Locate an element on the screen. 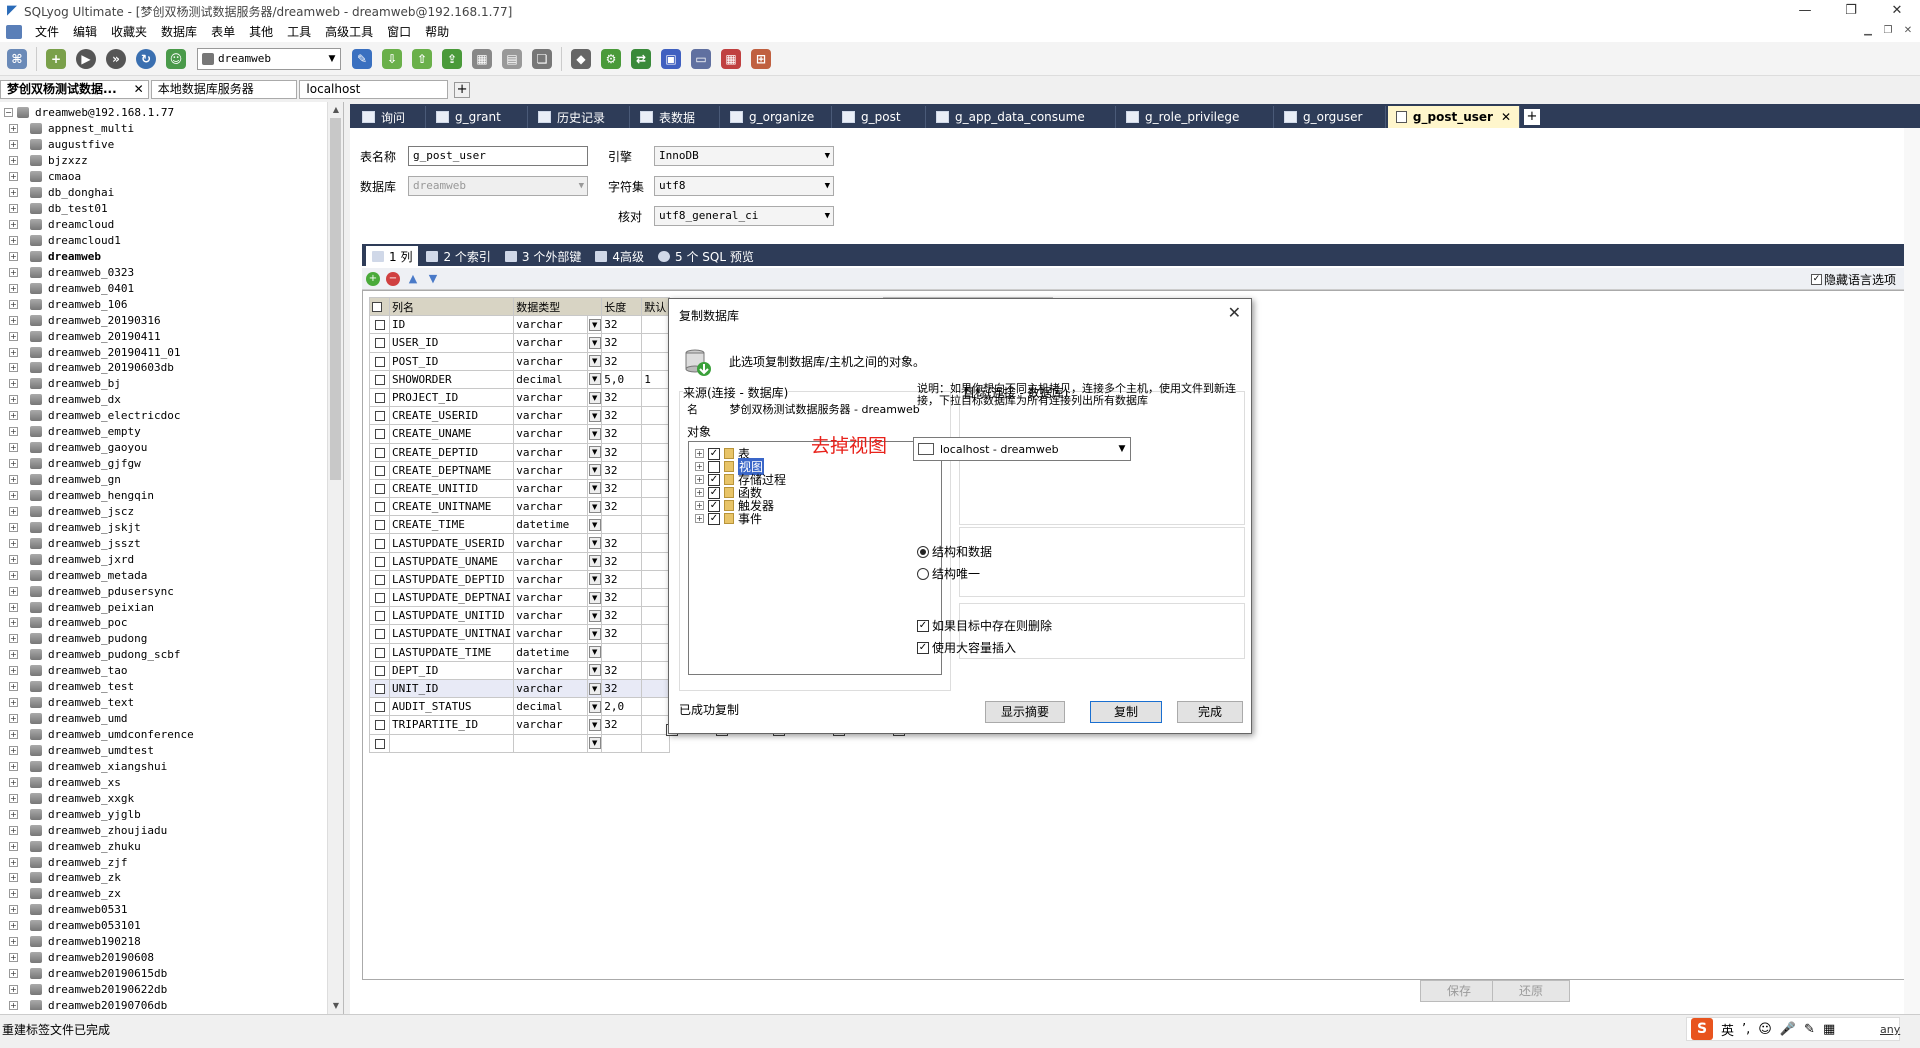 The height and width of the screenshot is (1048, 1920). tree-item-database: + dreamweb_peixian is located at coordinates (164, 607).